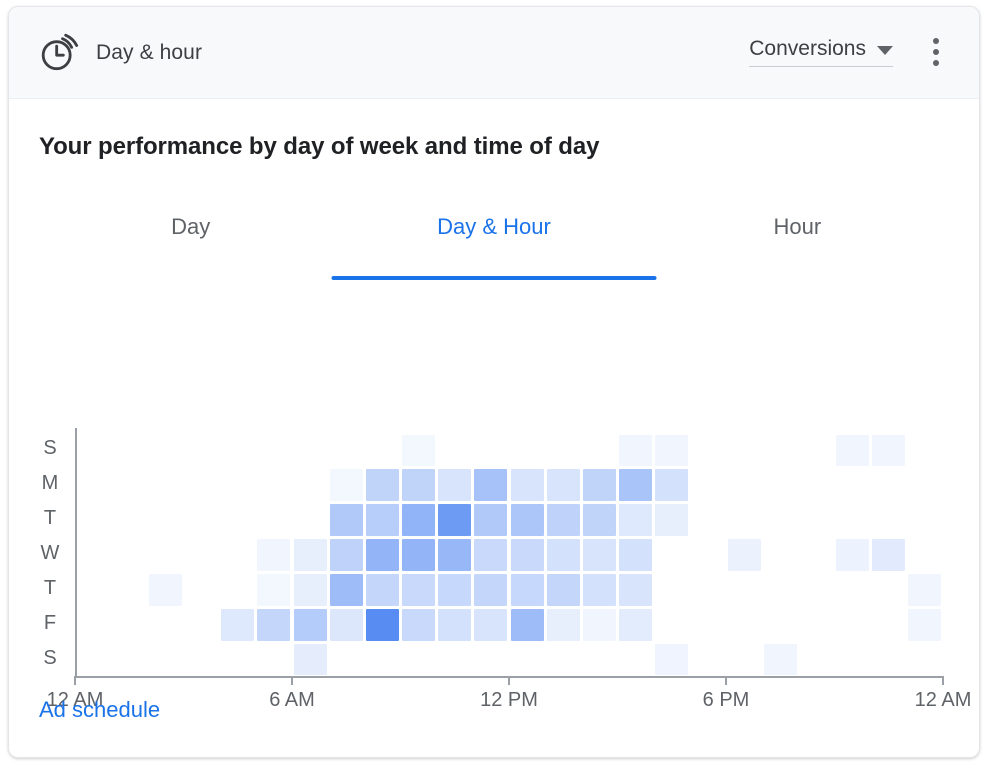  I want to click on ad-schedule-link: Ad schedule, so click(99, 710).